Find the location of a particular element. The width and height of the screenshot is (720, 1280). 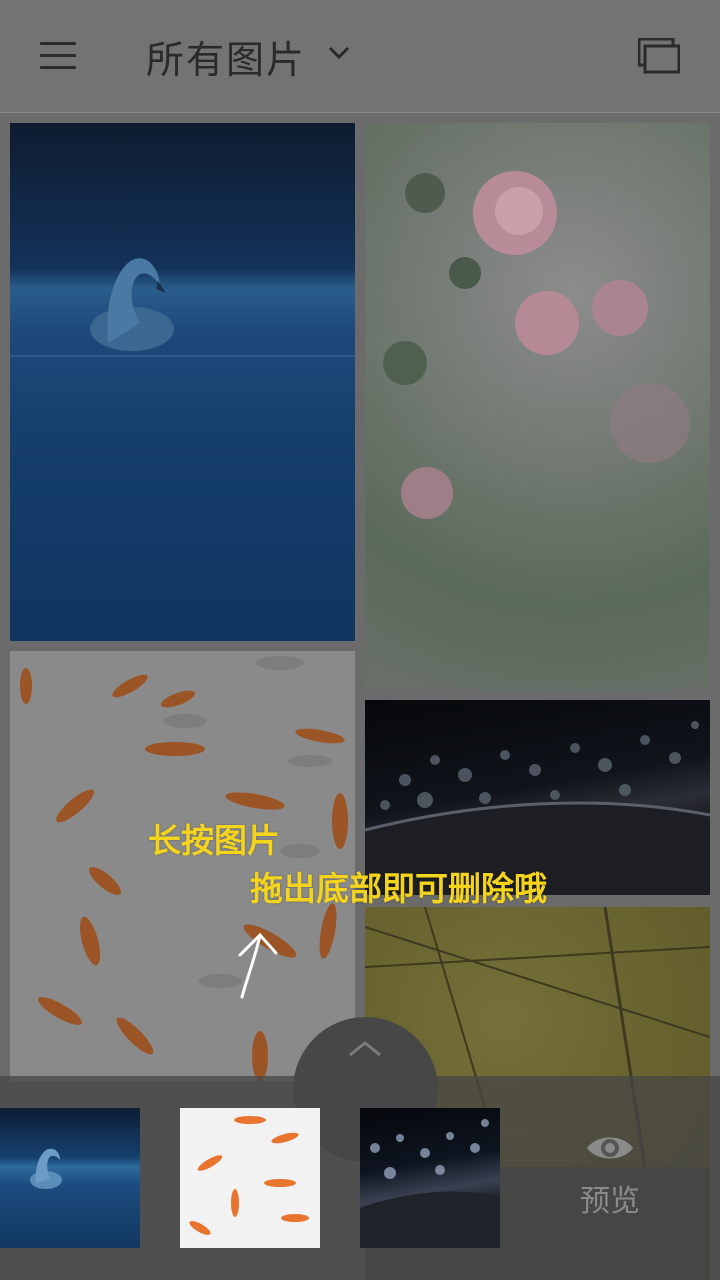

swan-thumb-image is located at coordinates (46, 1168).